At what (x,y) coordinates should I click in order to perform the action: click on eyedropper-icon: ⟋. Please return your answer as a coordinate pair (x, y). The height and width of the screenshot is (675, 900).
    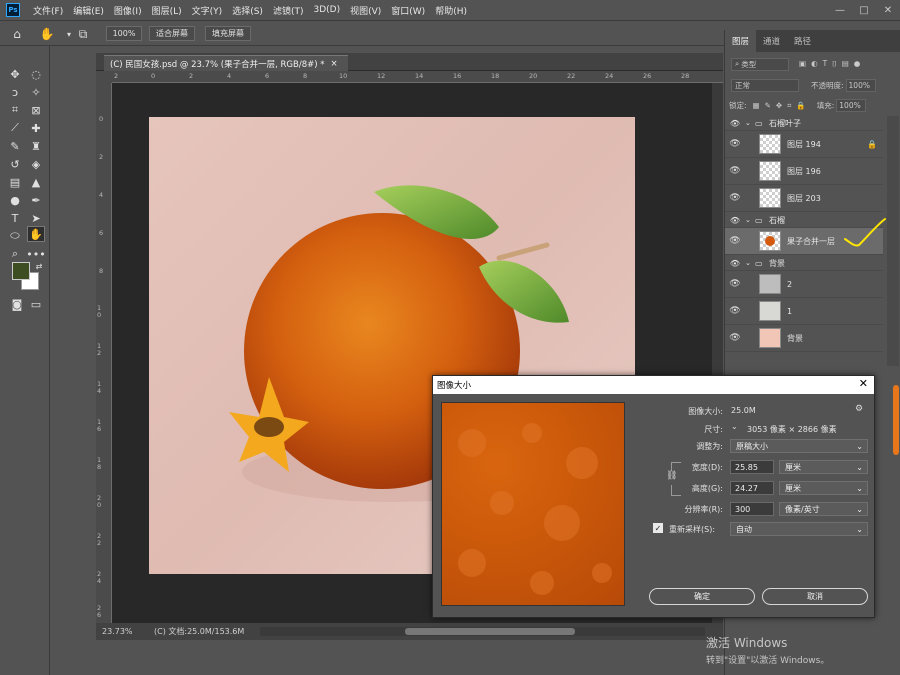
    Looking at the image, I should click on (15, 128).